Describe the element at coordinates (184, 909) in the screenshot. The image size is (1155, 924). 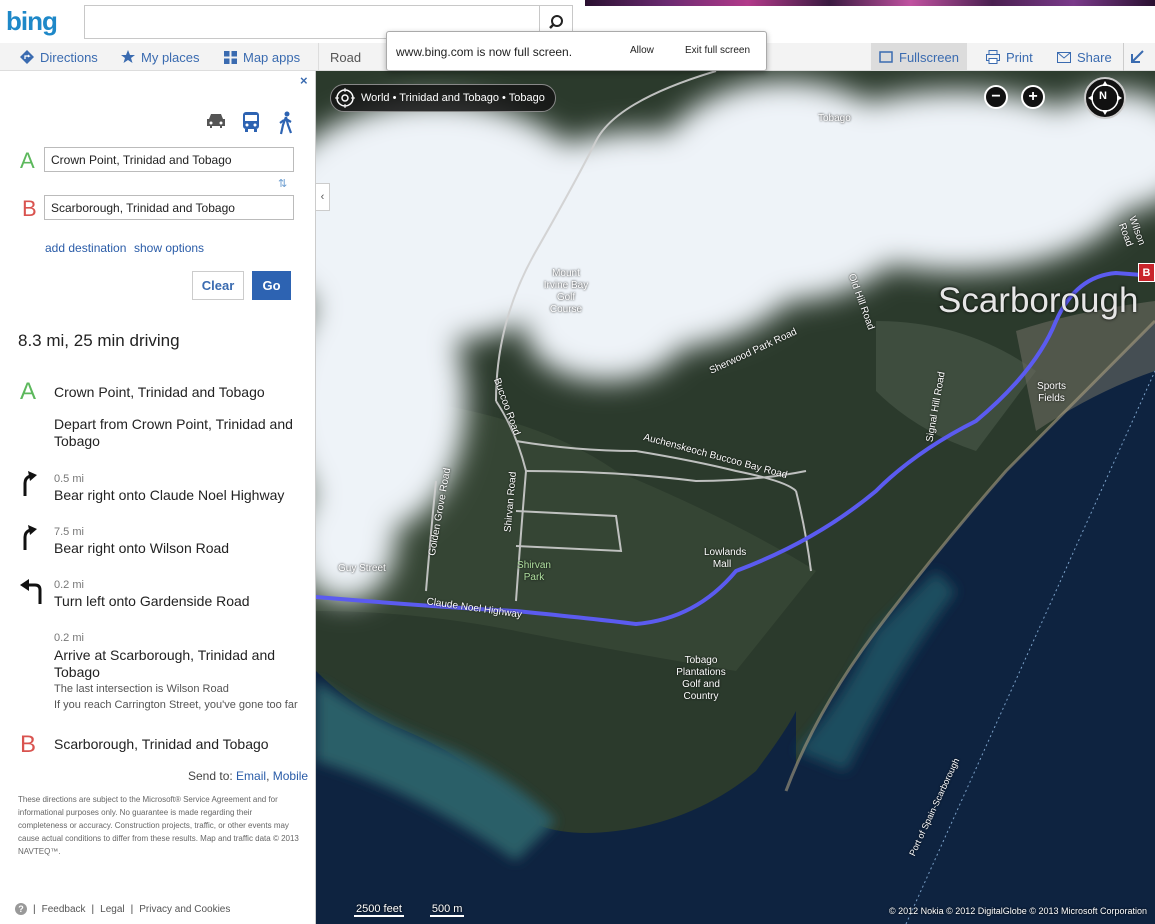
I see `privacy-link: Privacy and Cookies` at that location.